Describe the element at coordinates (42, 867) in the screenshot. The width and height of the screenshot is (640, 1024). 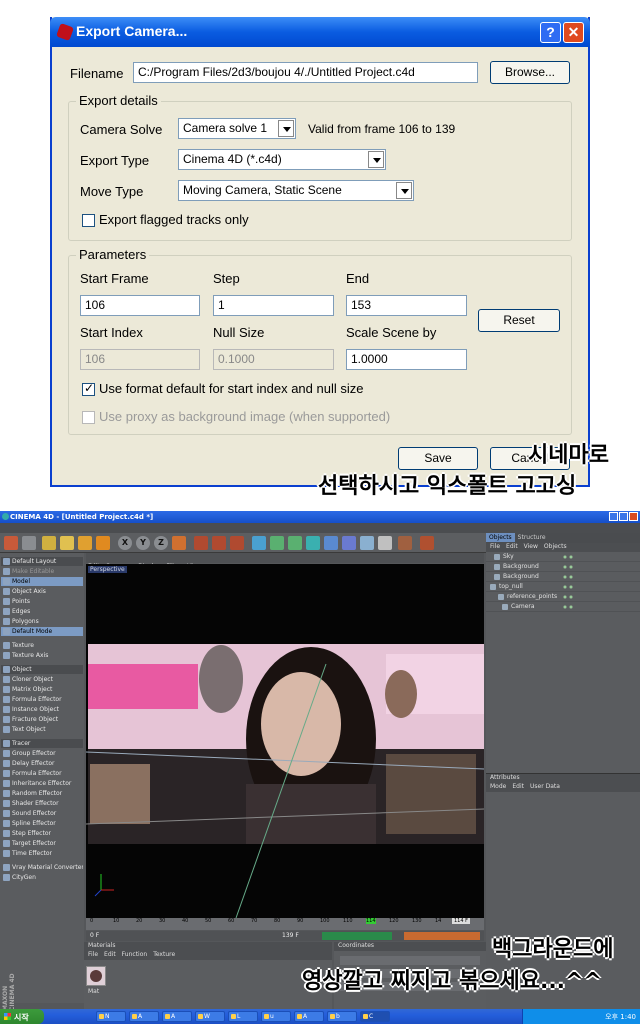
I see `palette-item: Vray Material Converter` at that location.